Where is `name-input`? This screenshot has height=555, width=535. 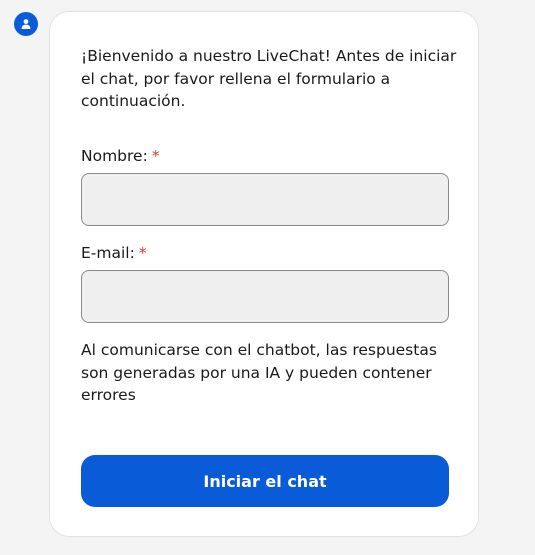
name-input is located at coordinates (265, 199).